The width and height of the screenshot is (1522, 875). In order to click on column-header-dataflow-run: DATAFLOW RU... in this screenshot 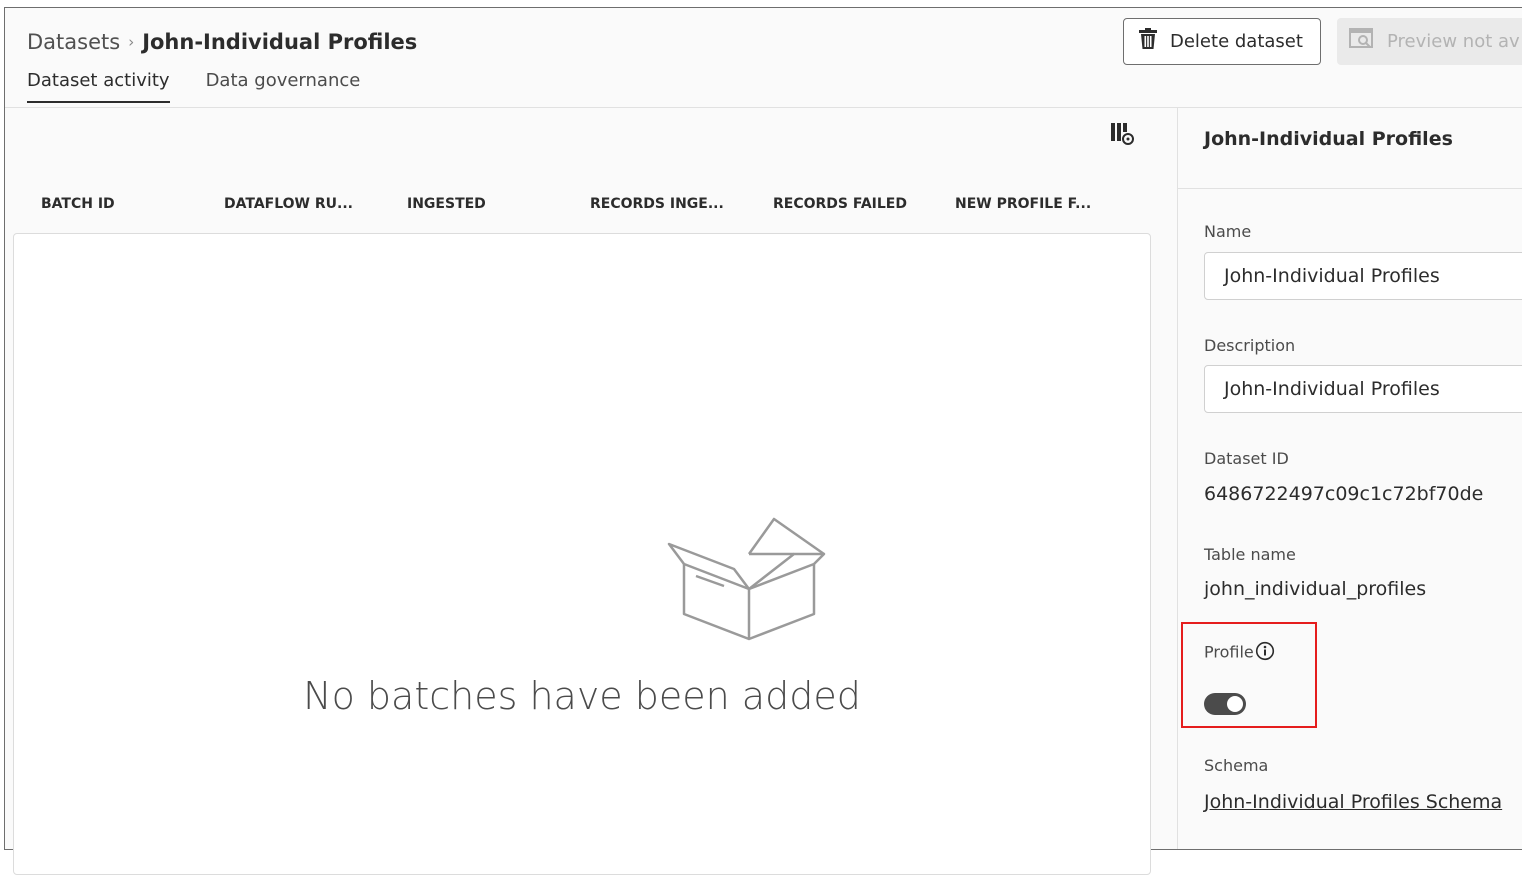, I will do `click(288, 204)`.